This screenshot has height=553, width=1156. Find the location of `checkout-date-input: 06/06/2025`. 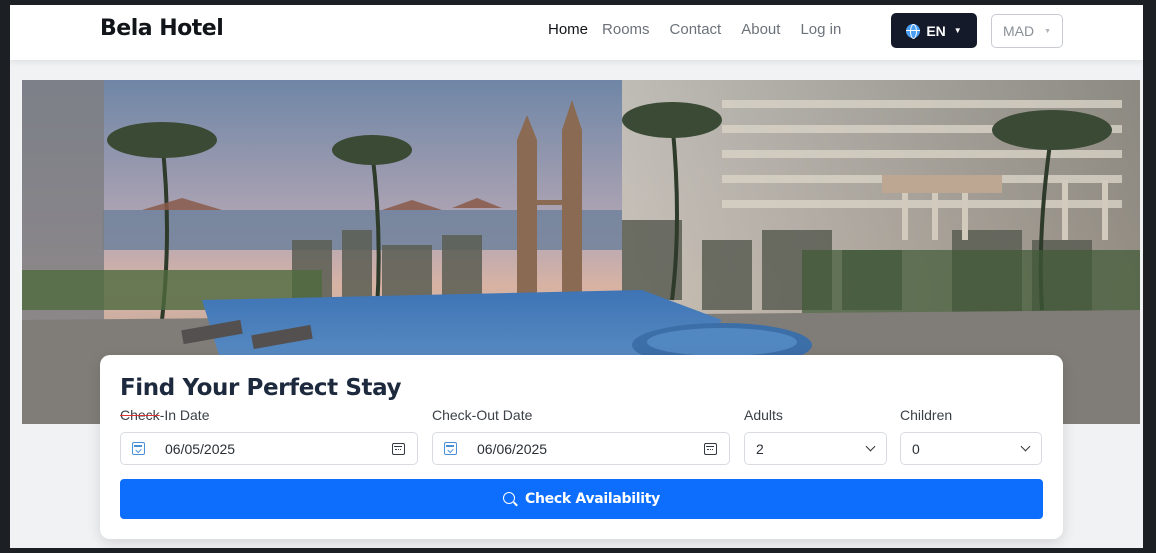

checkout-date-input: 06/06/2025 is located at coordinates (581, 448).